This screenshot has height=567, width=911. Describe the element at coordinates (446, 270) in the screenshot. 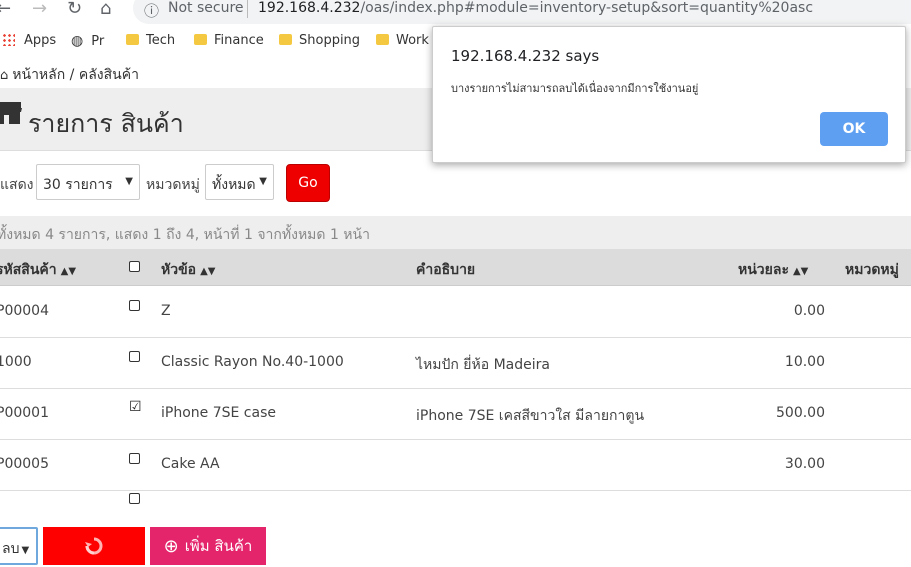

I see `header-description: คำอธิบาย` at that location.